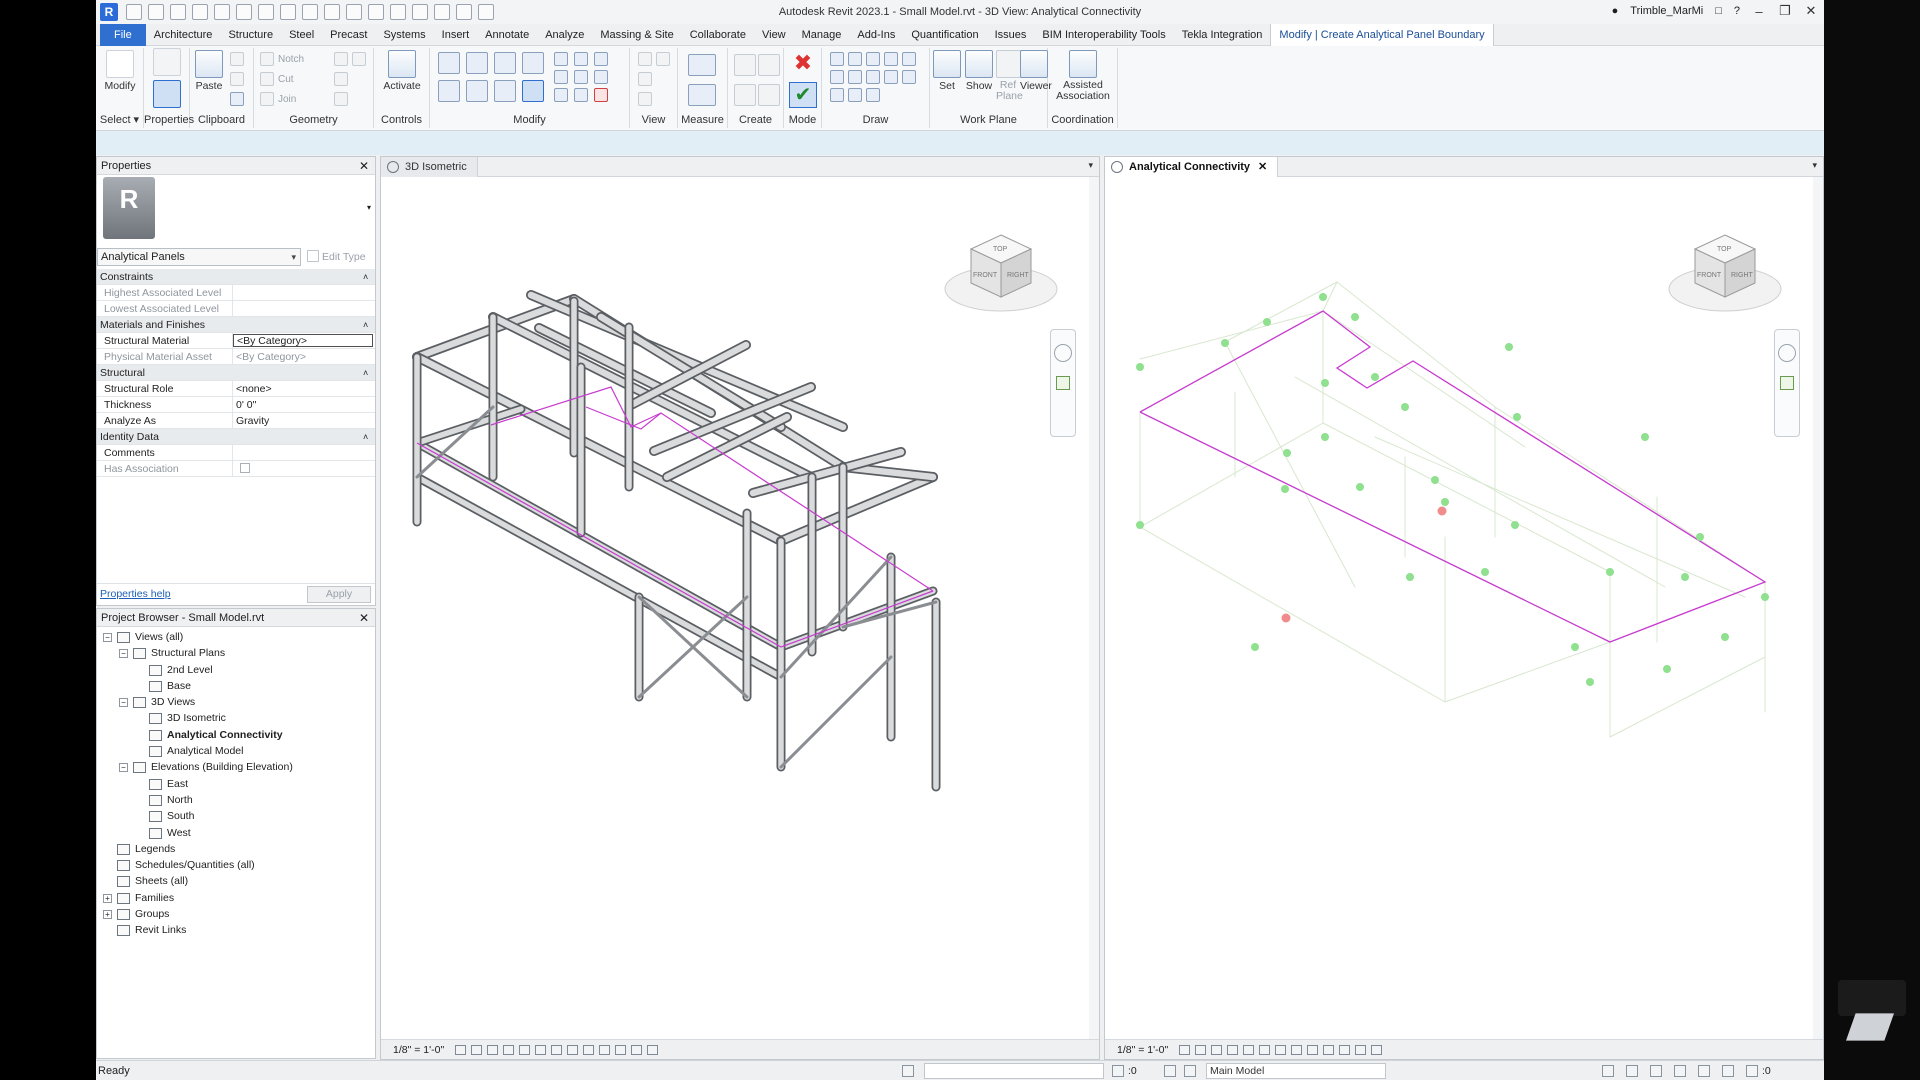  Describe the element at coordinates (369, 207) in the screenshot. I see `type-selector-chevron-icon: ▾` at that location.